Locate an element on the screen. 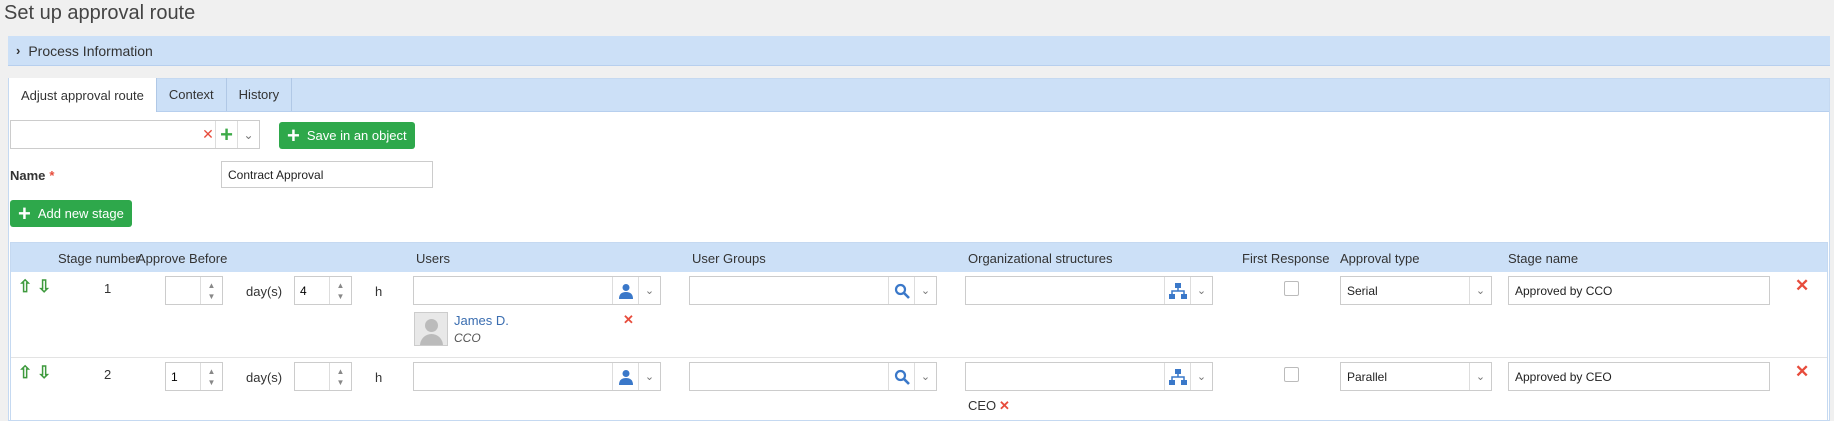 Image resolution: width=1834 pixels, height=421 pixels. col-users: Users is located at coordinates (433, 258).